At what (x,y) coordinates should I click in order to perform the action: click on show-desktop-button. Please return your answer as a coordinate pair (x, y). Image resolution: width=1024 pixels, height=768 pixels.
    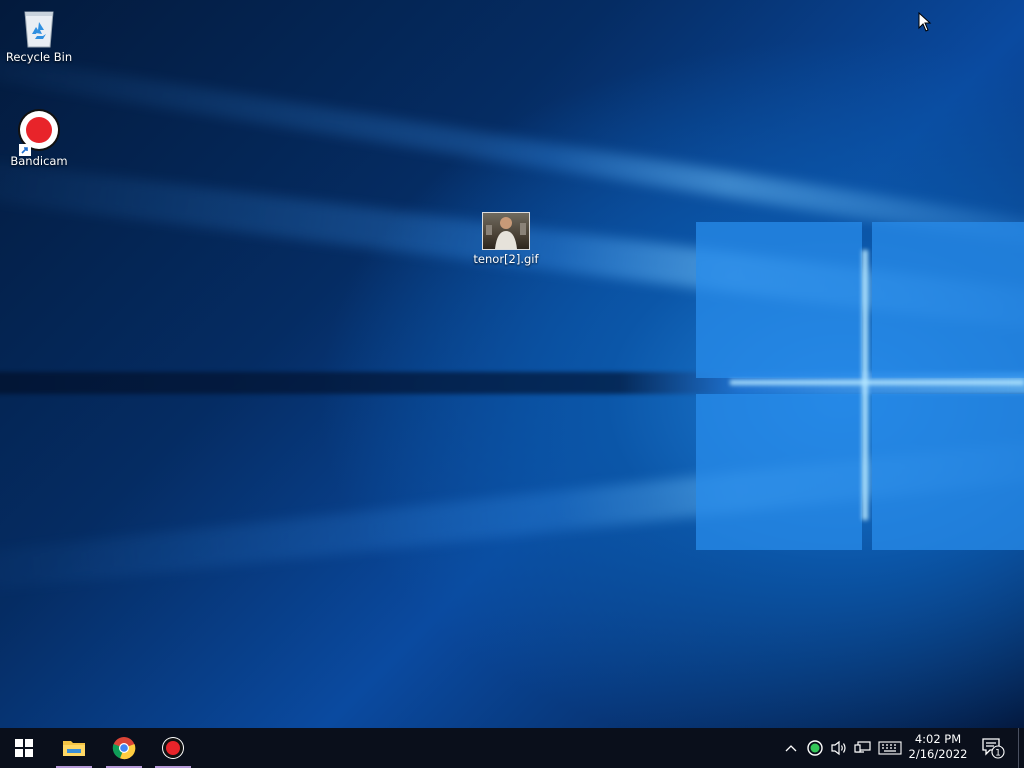
    Looking at the image, I should click on (1021, 748).